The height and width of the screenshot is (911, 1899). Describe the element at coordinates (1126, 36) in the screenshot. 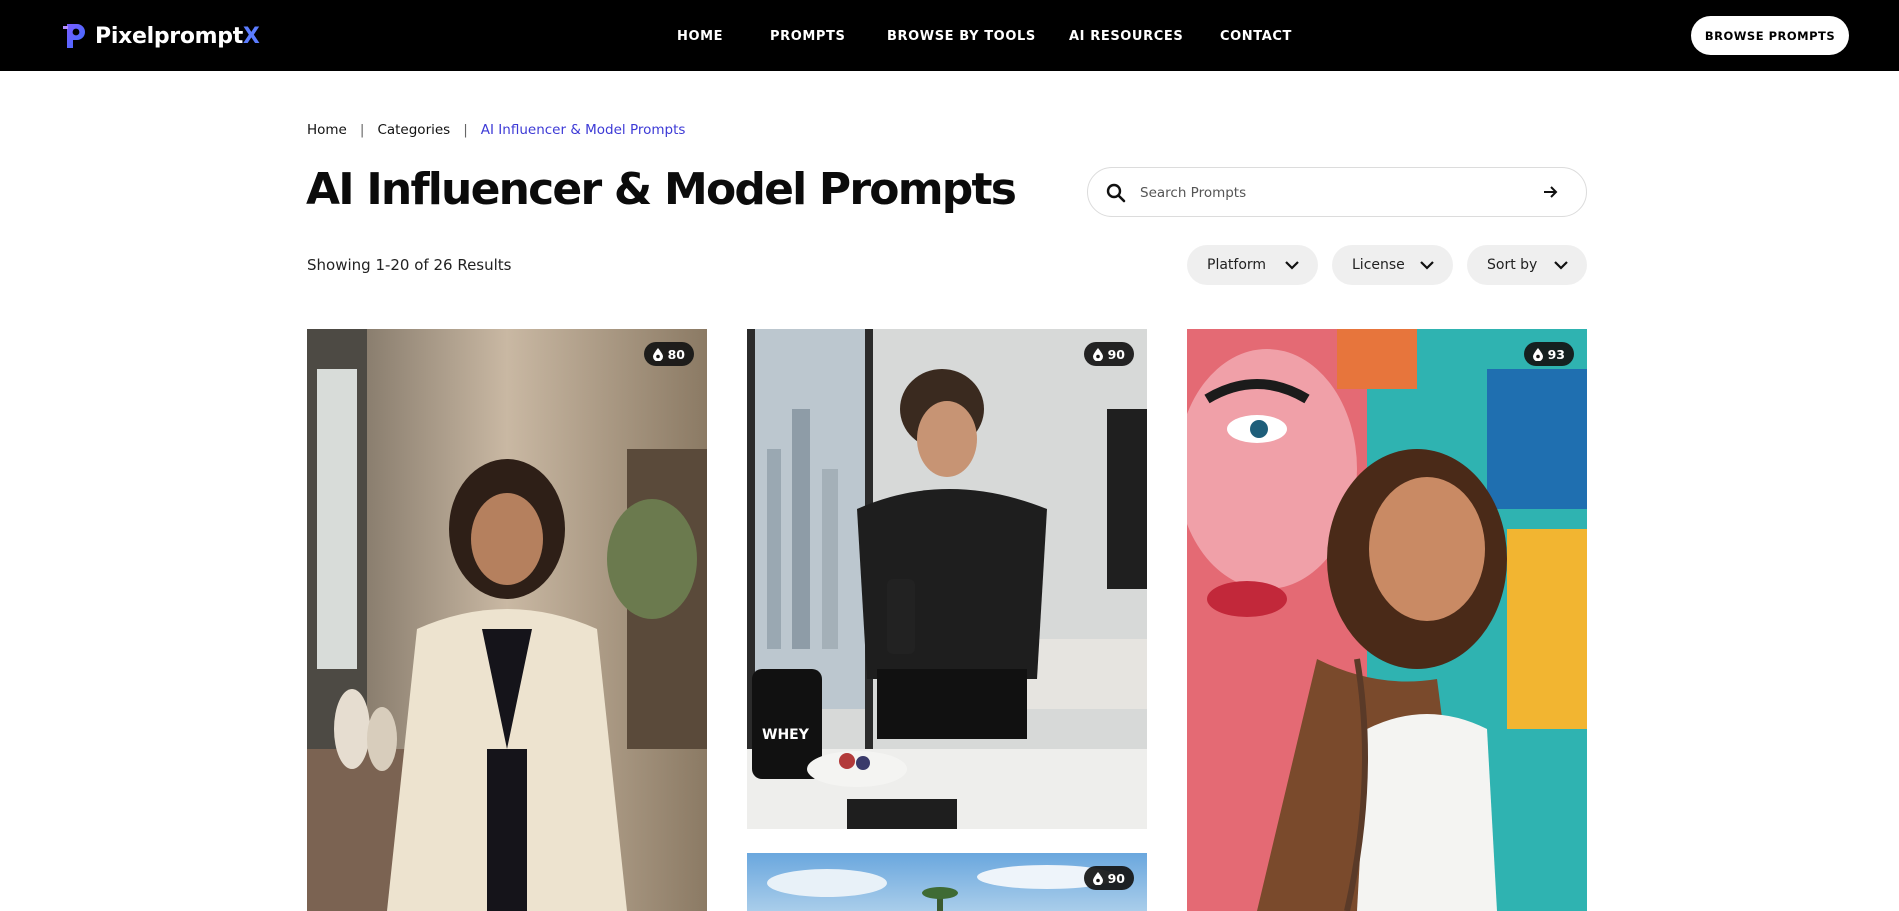

I see `nav-ai-resources: AI RESOURCES` at that location.